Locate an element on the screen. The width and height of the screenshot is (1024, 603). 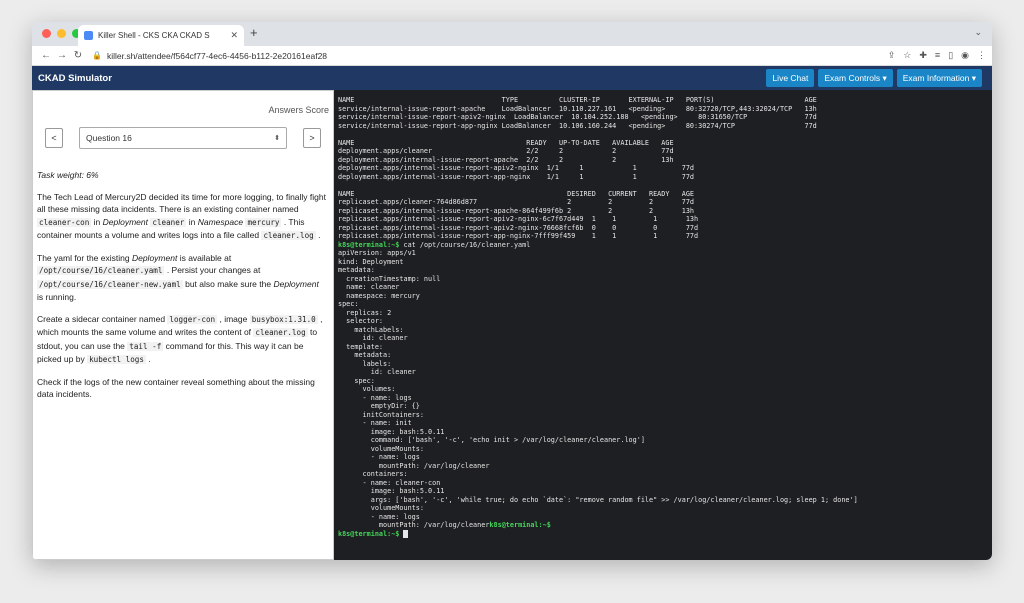
terminal-line: containers: is located at coordinates (373, 474).